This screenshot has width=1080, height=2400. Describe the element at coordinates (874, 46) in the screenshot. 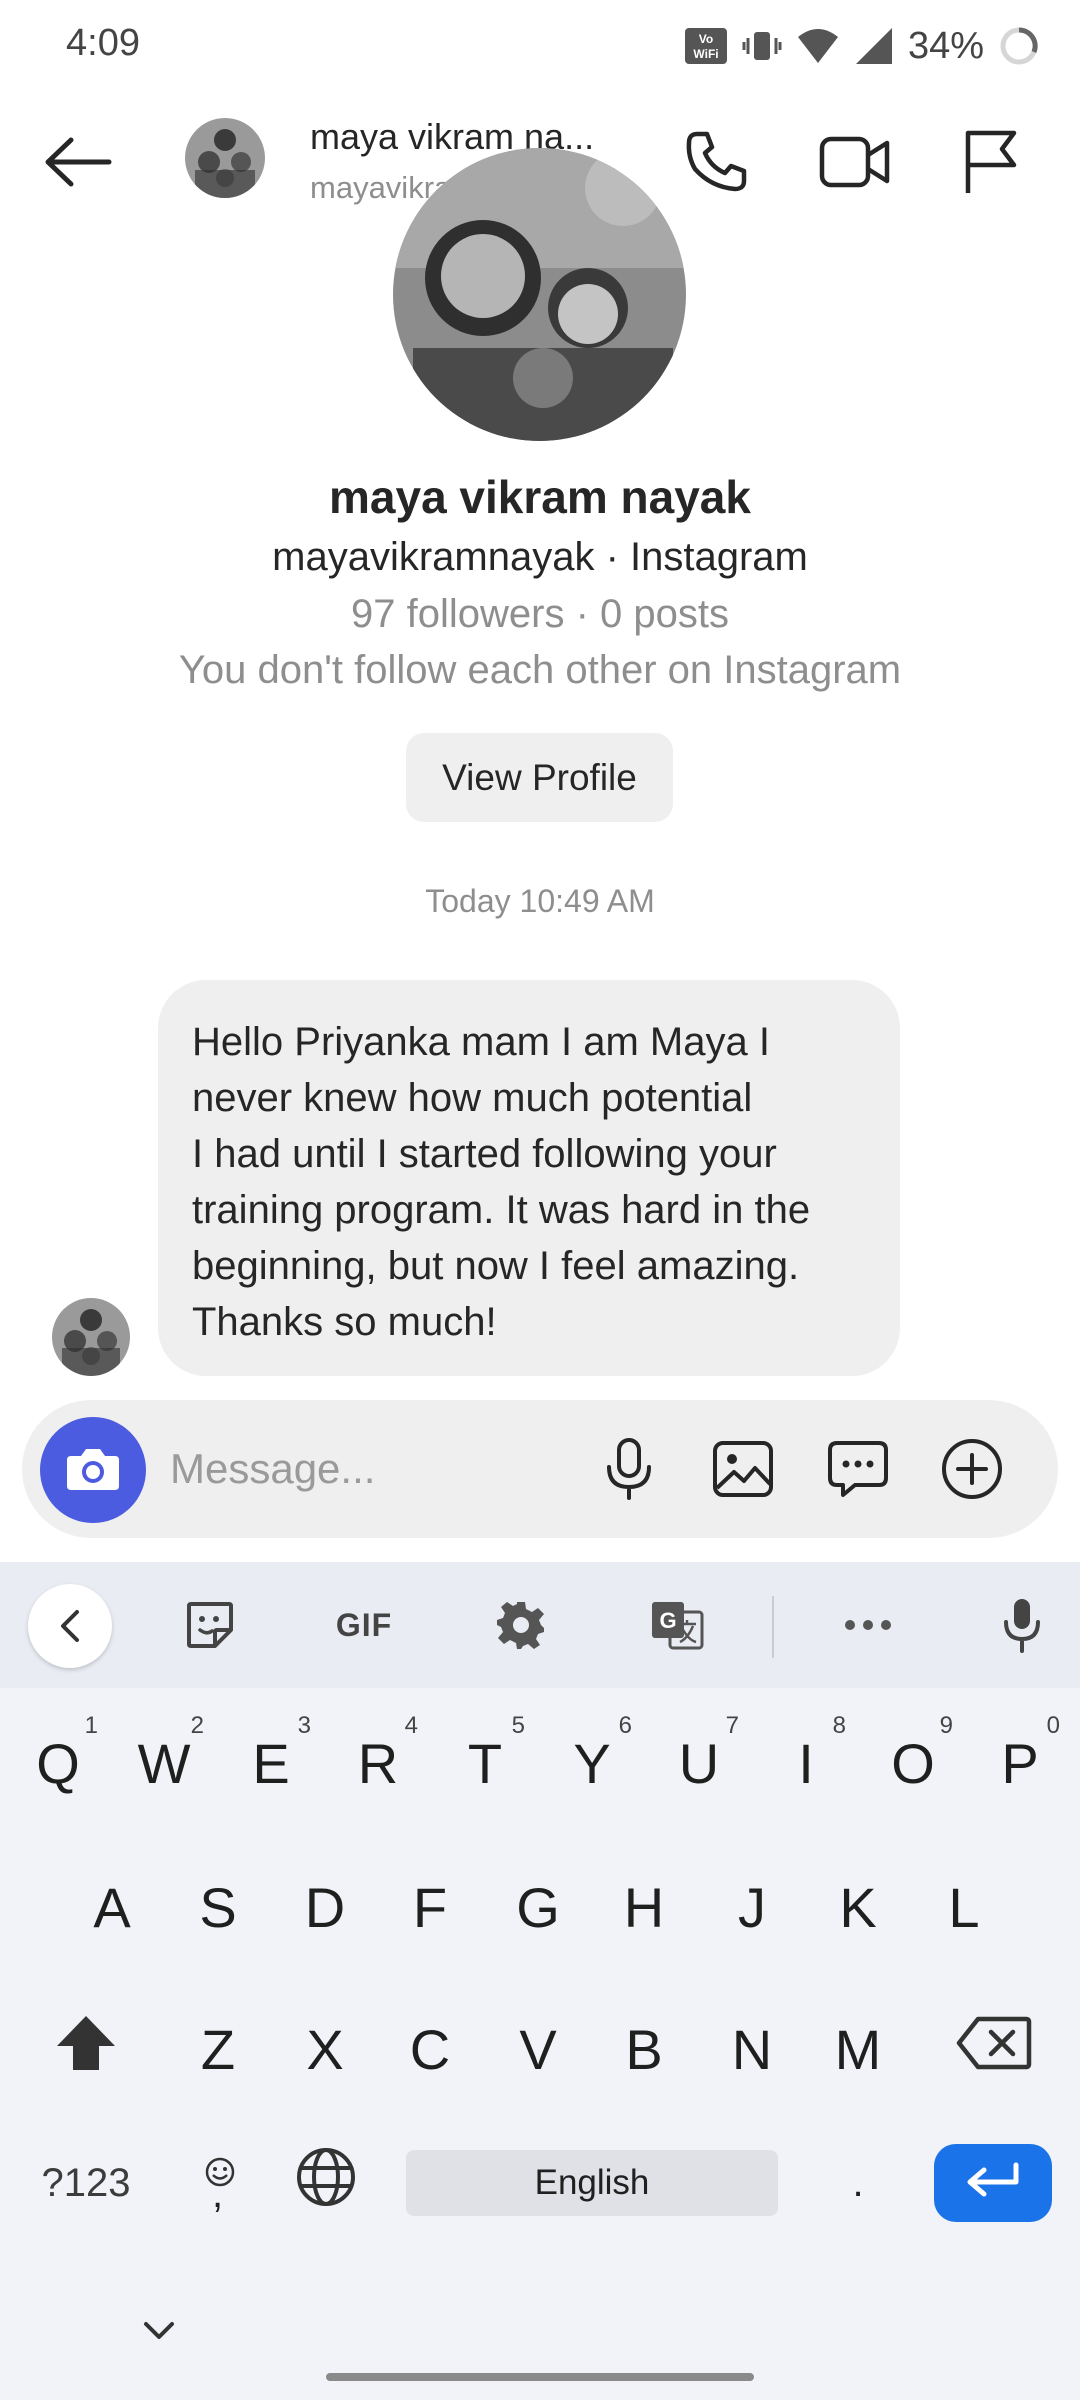

I see `cell-signal-icon` at that location.